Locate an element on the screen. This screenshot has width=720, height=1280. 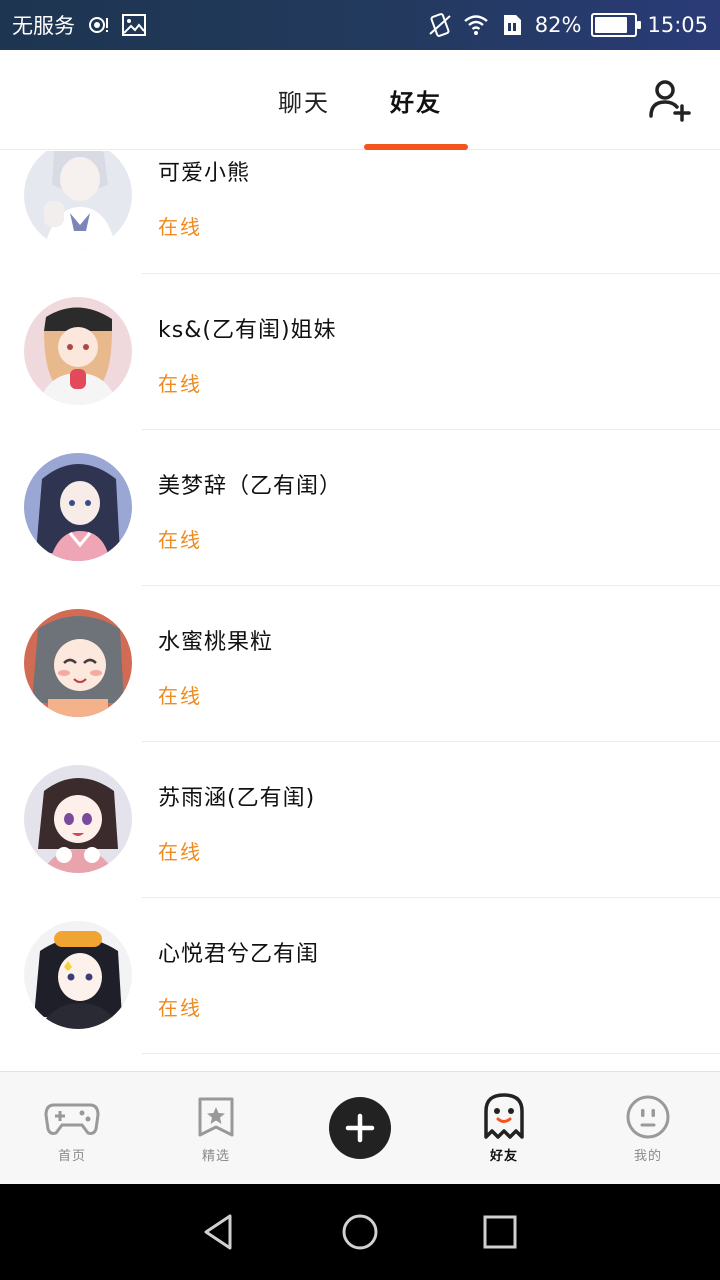
friend-item: 可爱小熊 在线 is located at coordinates (360, 212).